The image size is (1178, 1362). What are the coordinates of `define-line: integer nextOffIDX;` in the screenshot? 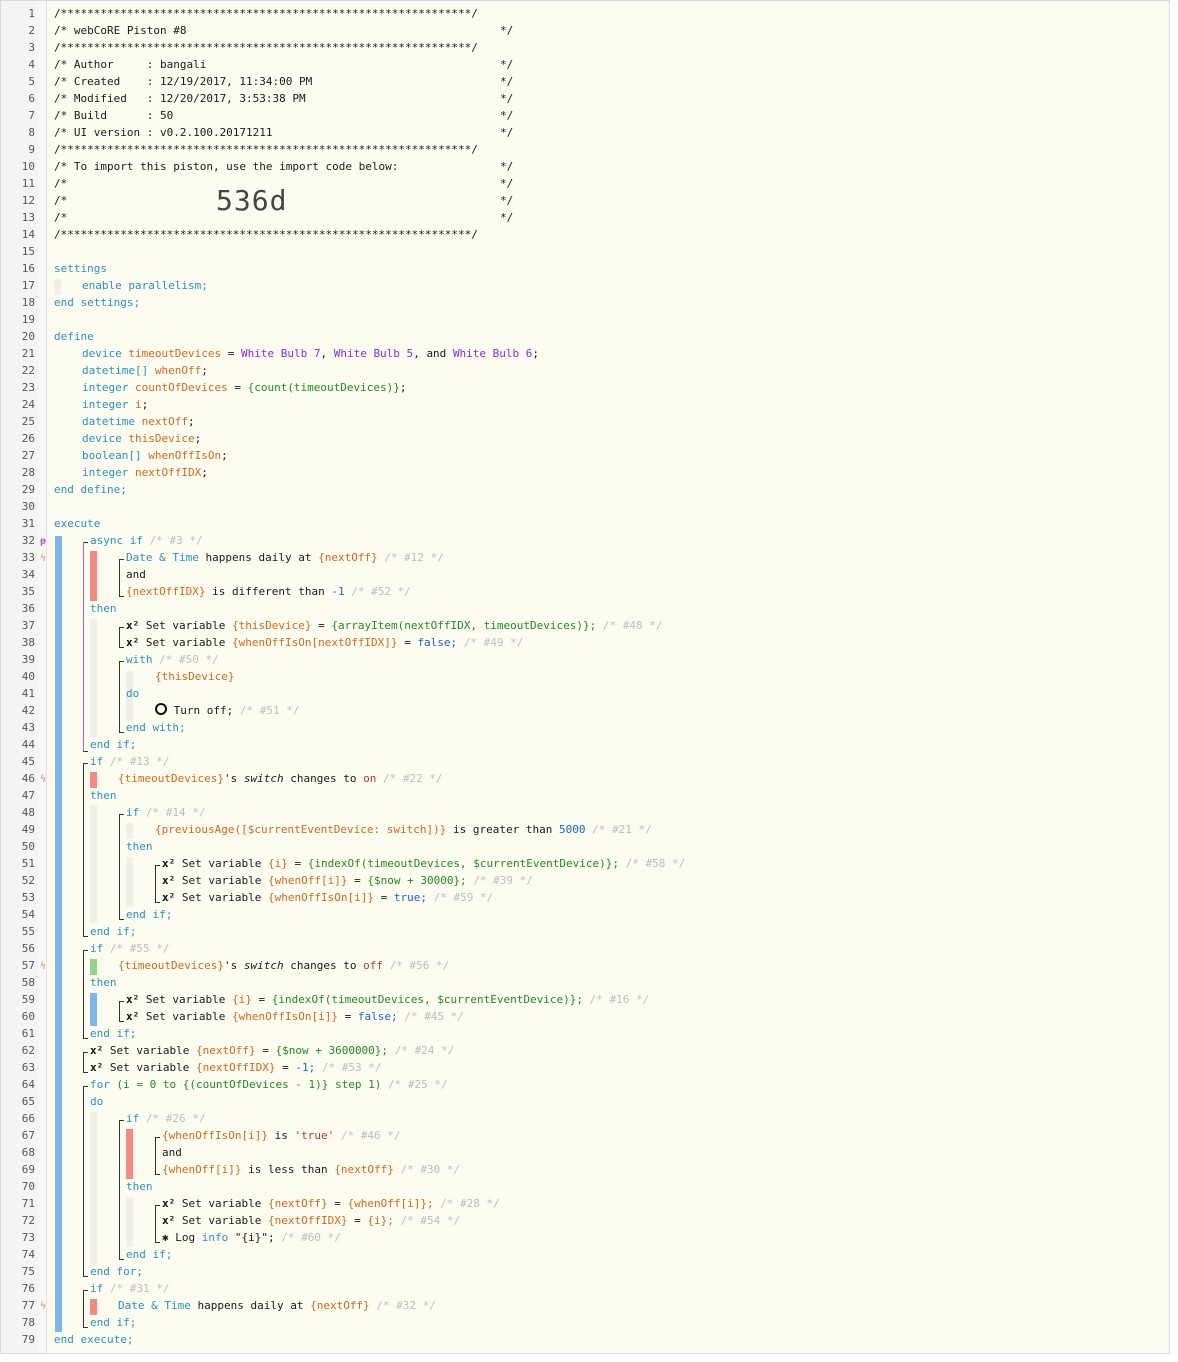 It's located at (145, 472).